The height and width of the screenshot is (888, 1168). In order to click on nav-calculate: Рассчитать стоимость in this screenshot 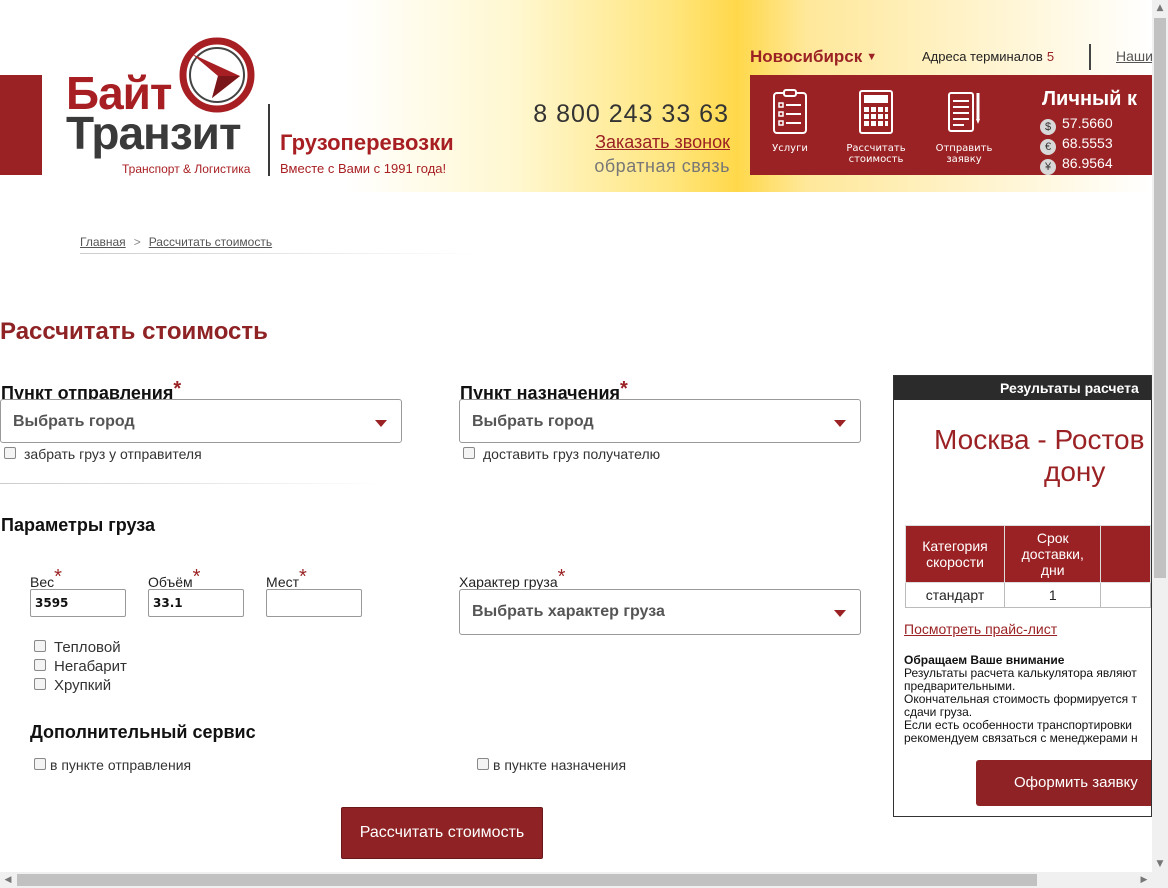, I will do `click(876, 125)`.